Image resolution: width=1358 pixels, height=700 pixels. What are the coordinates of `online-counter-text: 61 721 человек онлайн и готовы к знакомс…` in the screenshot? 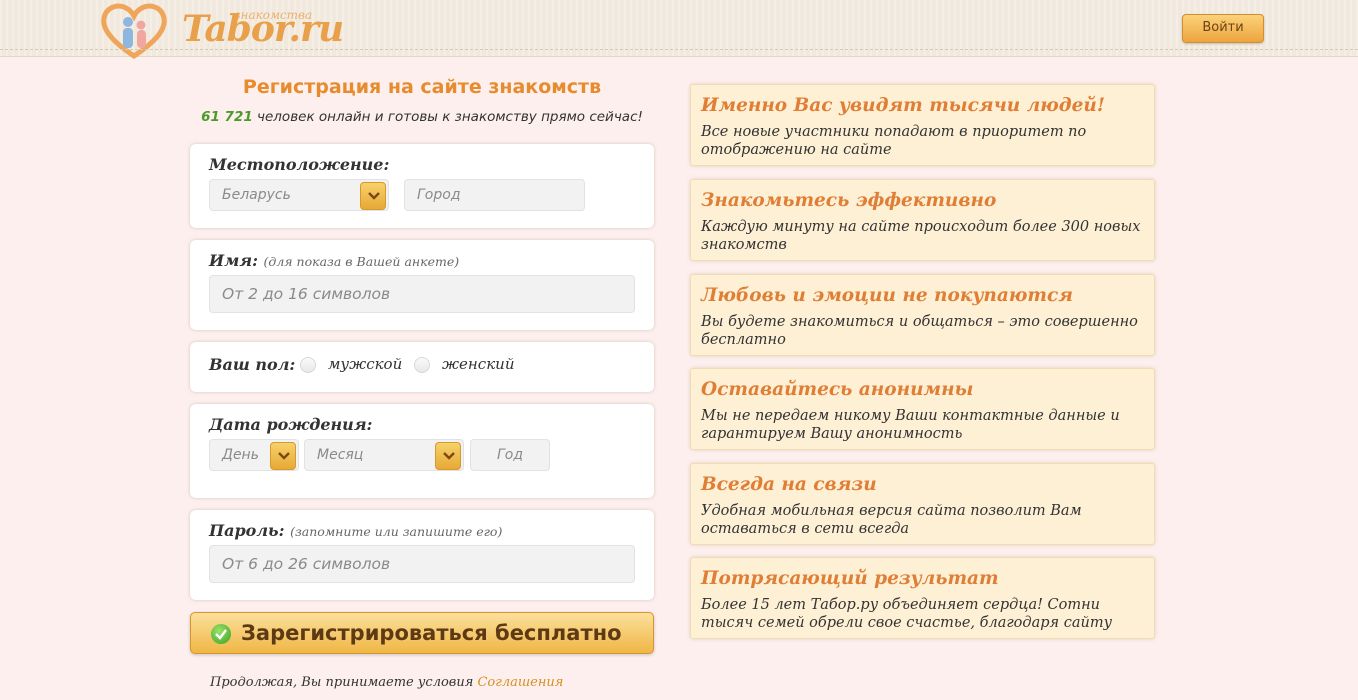 It's located at (422, 117).